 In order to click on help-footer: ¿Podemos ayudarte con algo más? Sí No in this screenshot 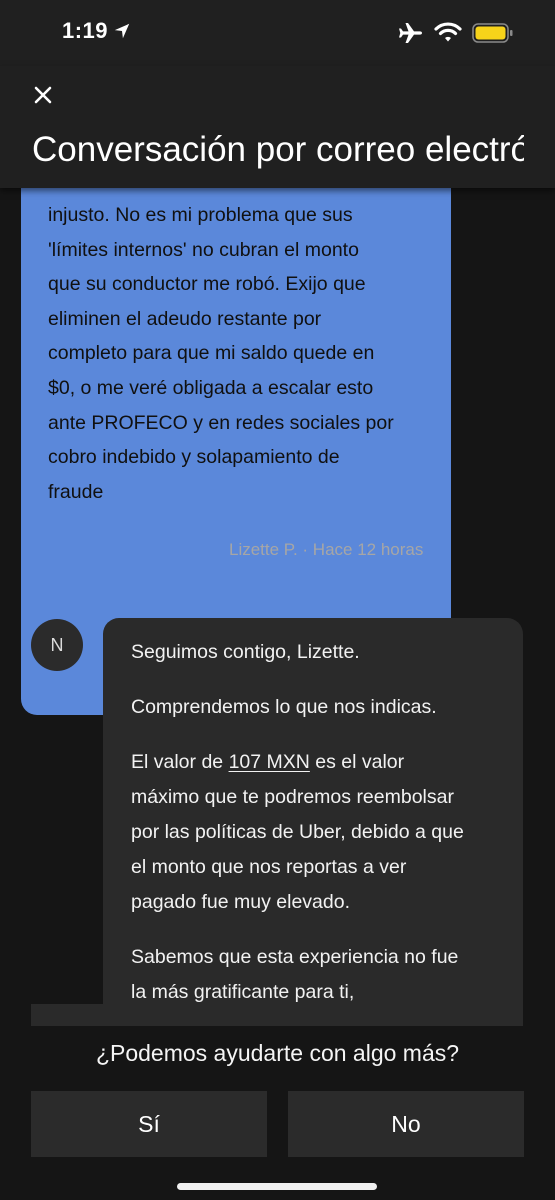, I will do `click(277, 1113)`.